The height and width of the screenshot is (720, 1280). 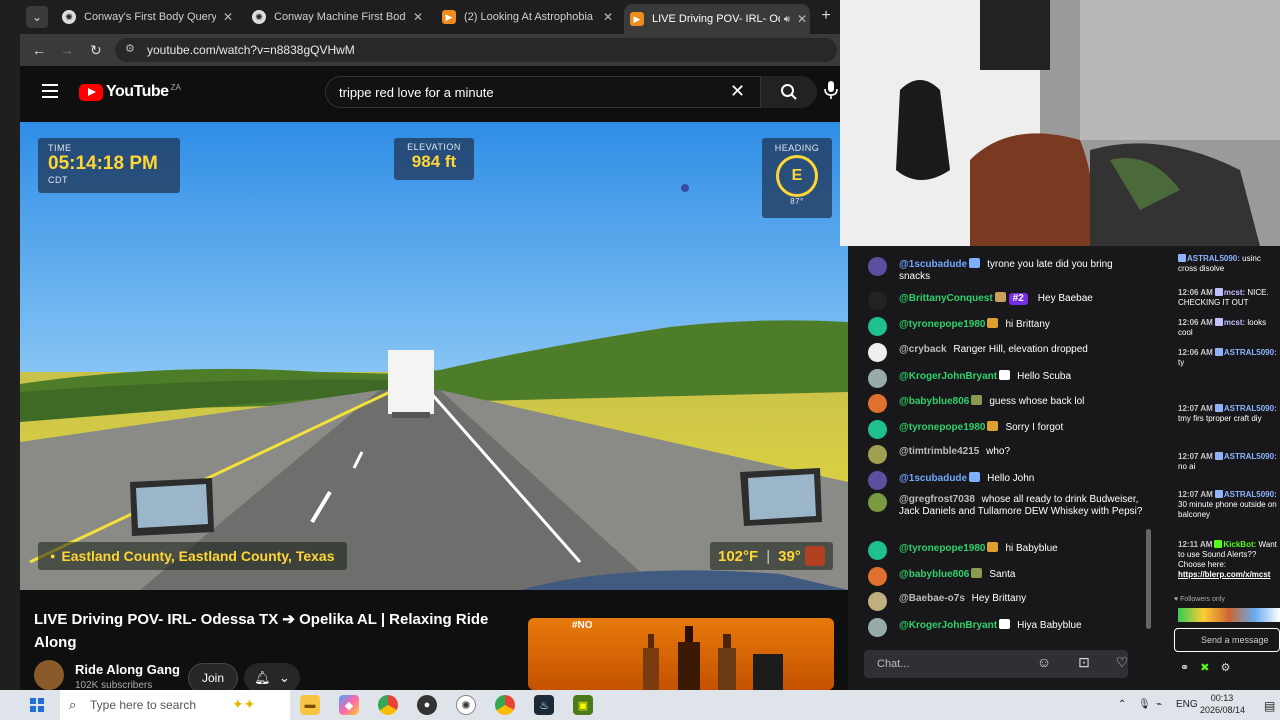 What do you see at coordinates (1227, 640) in the screenshot?
I see `send-message-input: Send a message` at bounding box center [1227, 640].